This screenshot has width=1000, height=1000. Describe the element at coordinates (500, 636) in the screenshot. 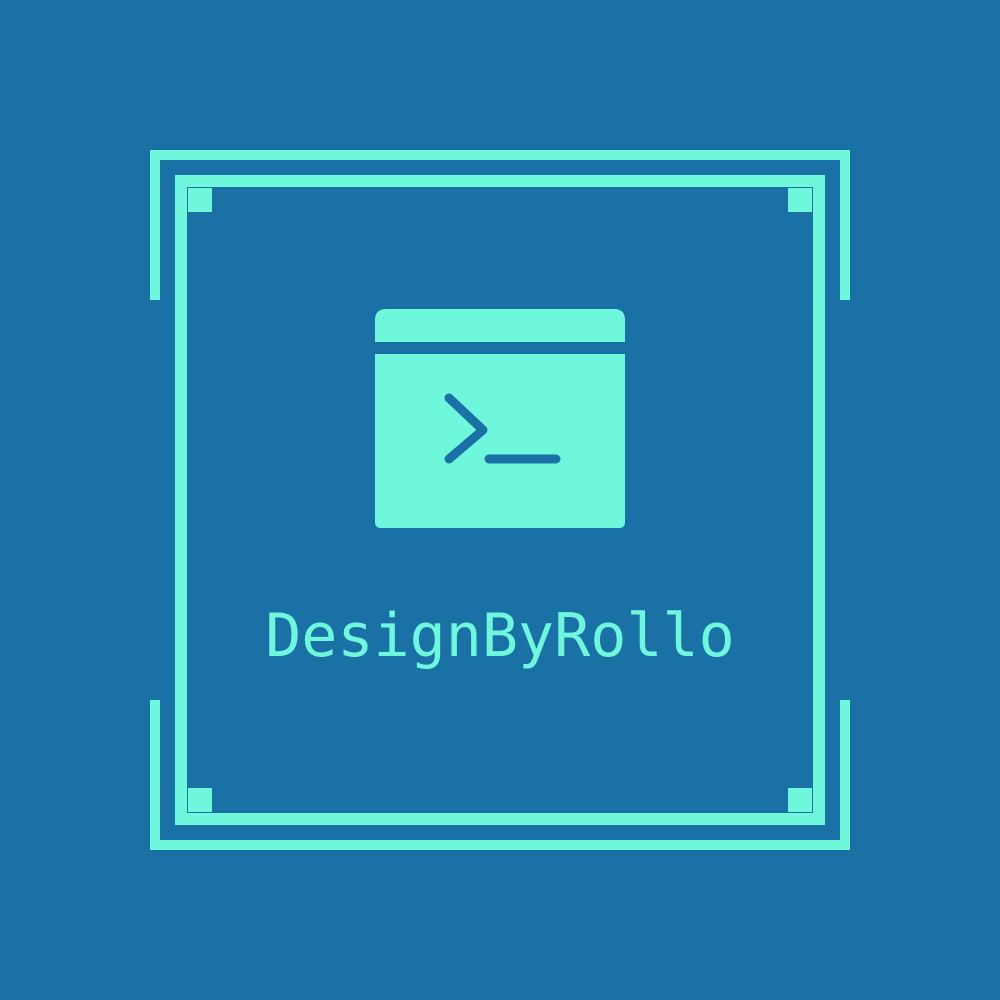

I see `brand-name: DesignByRollo` at that location.